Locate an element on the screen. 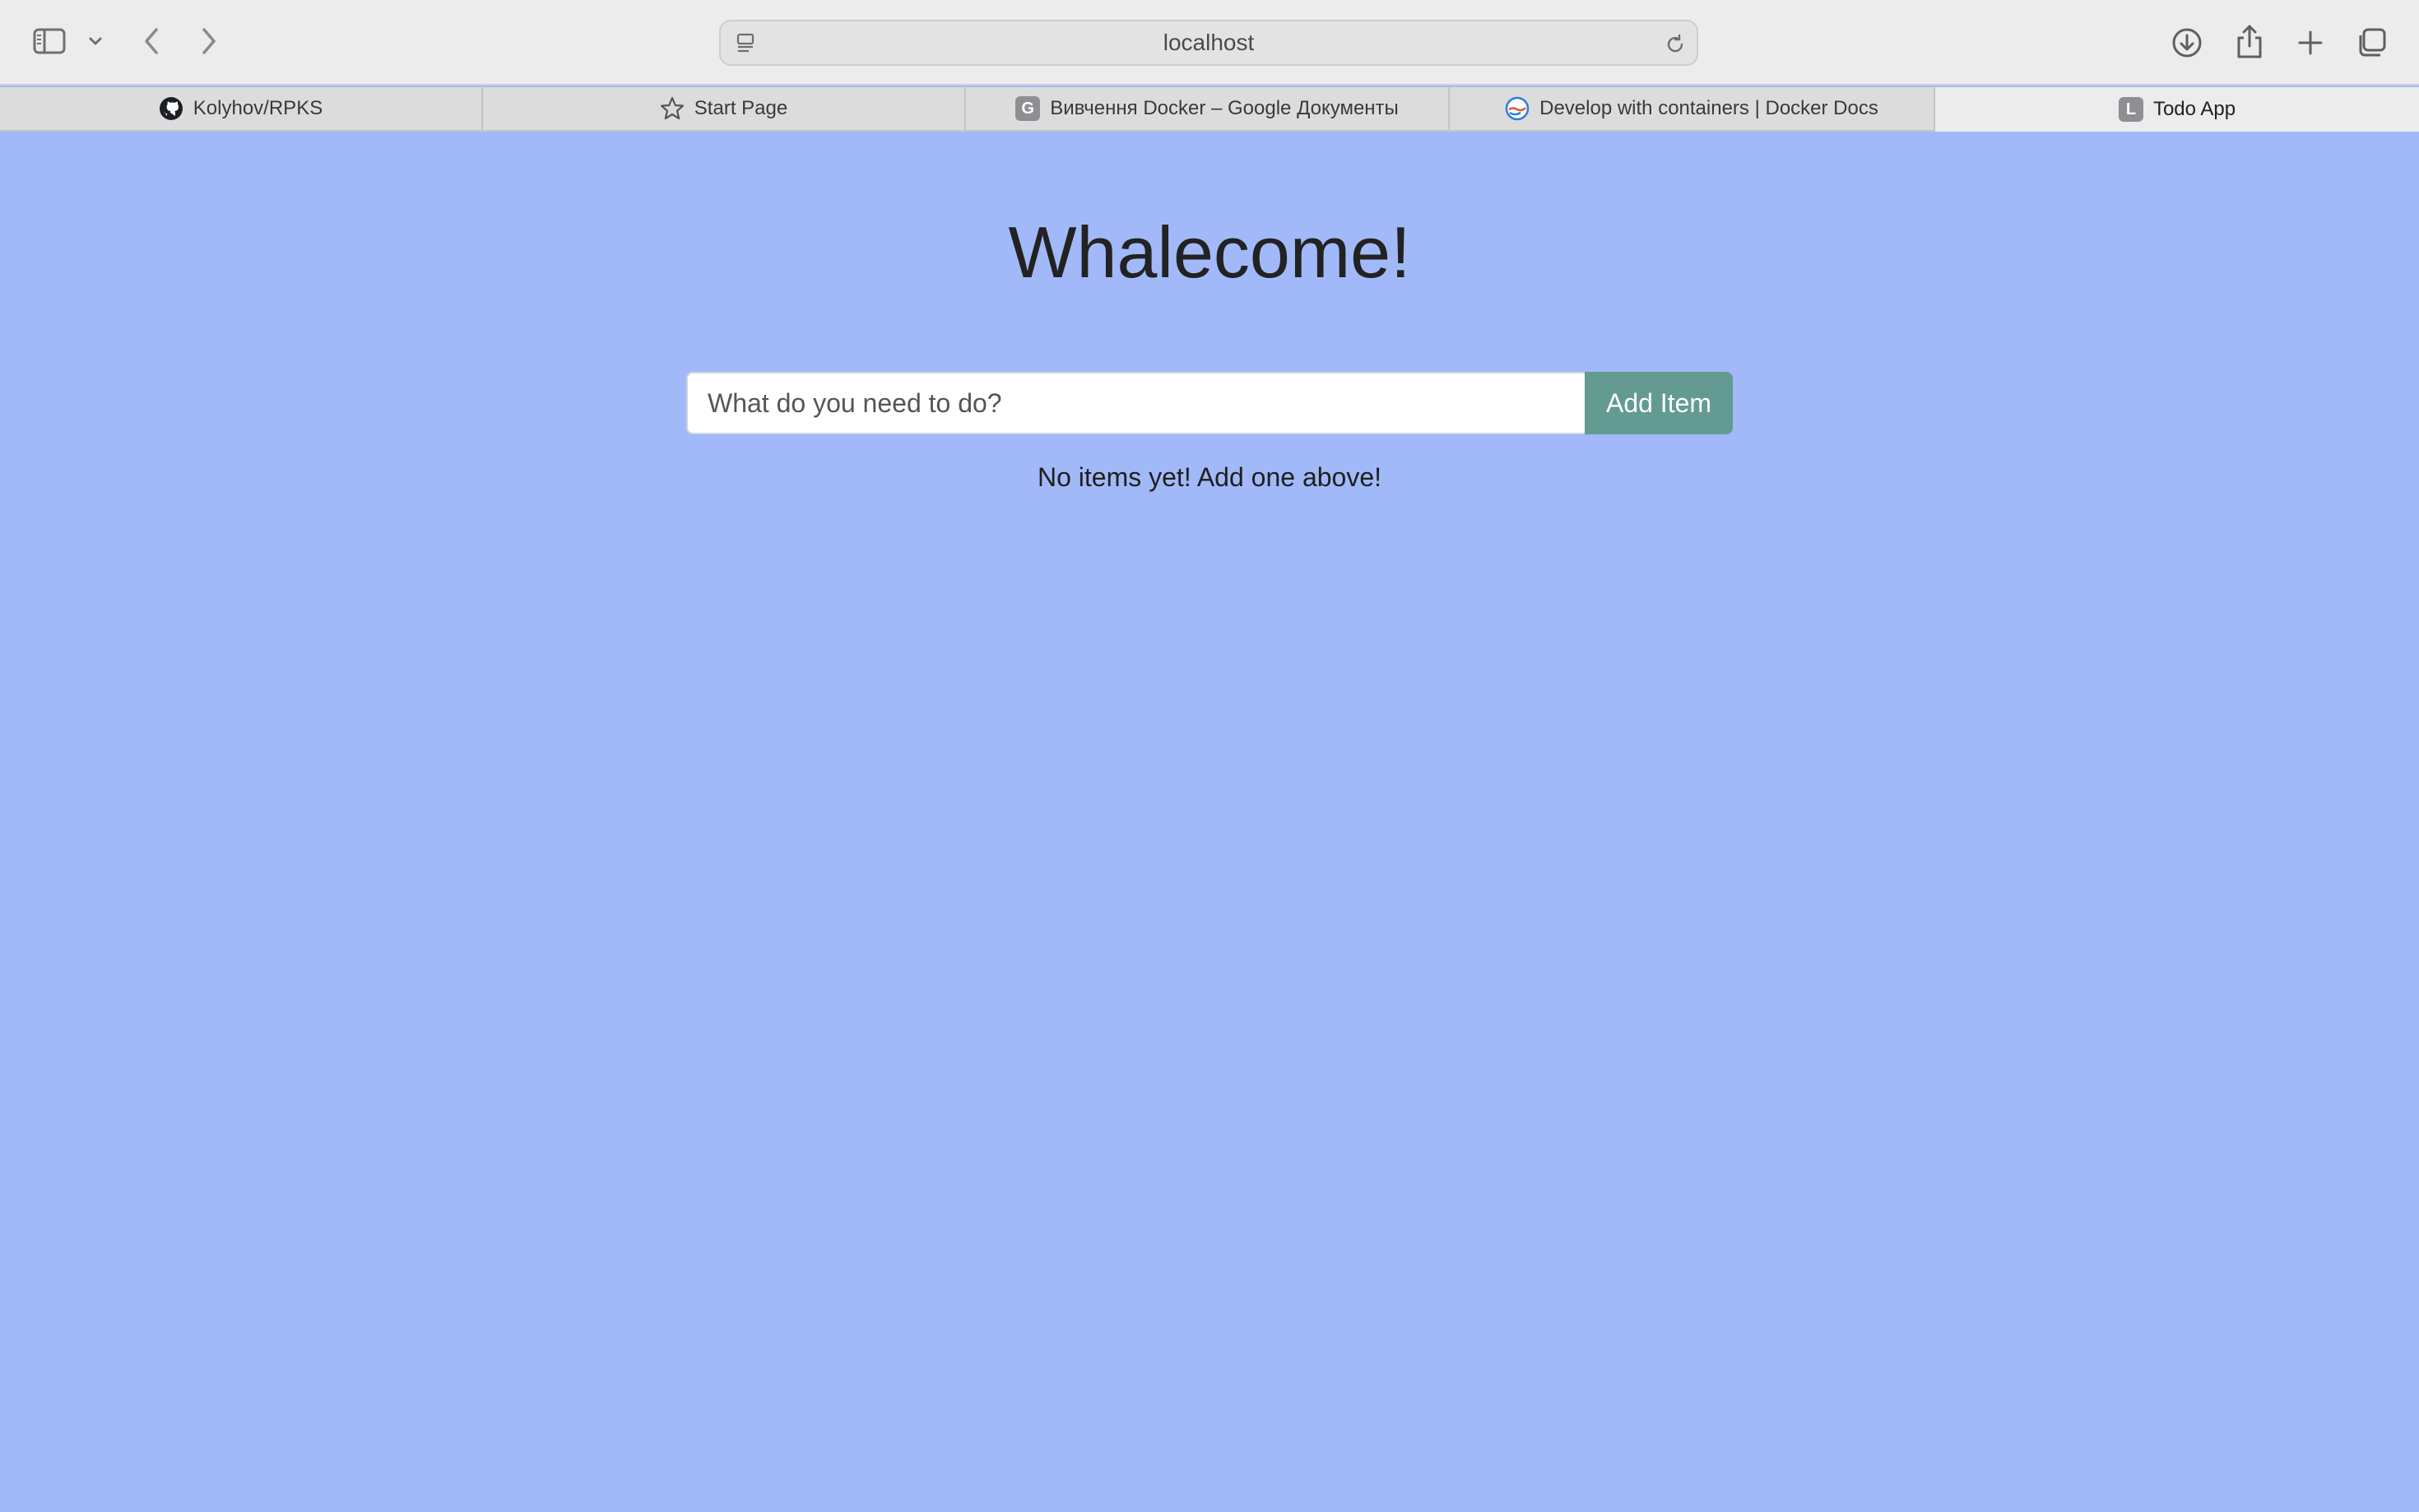 This screenshot has height=1512, width=2419. reload-icon is located at coordinates (1675, 44).